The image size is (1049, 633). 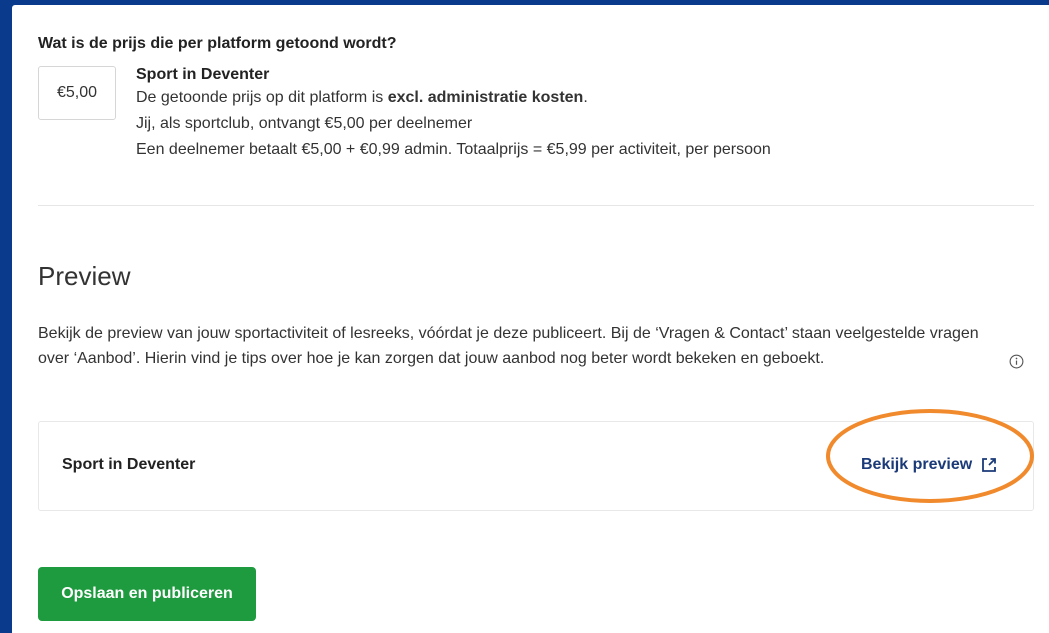 I want to click on save-and-publish-button: Opslaan en publiceren, so click(x=147, y=594).